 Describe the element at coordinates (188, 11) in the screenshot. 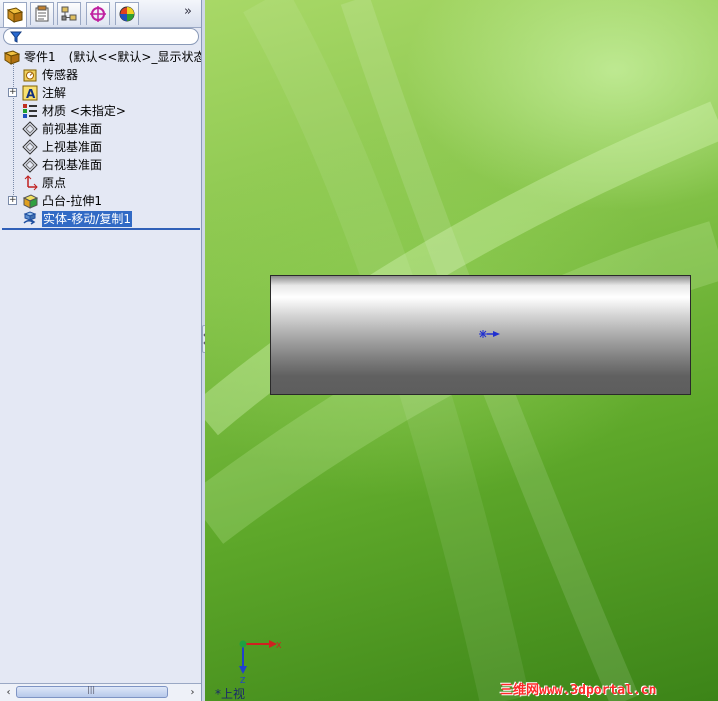

I see `tab-overflow-button: »` at that location.